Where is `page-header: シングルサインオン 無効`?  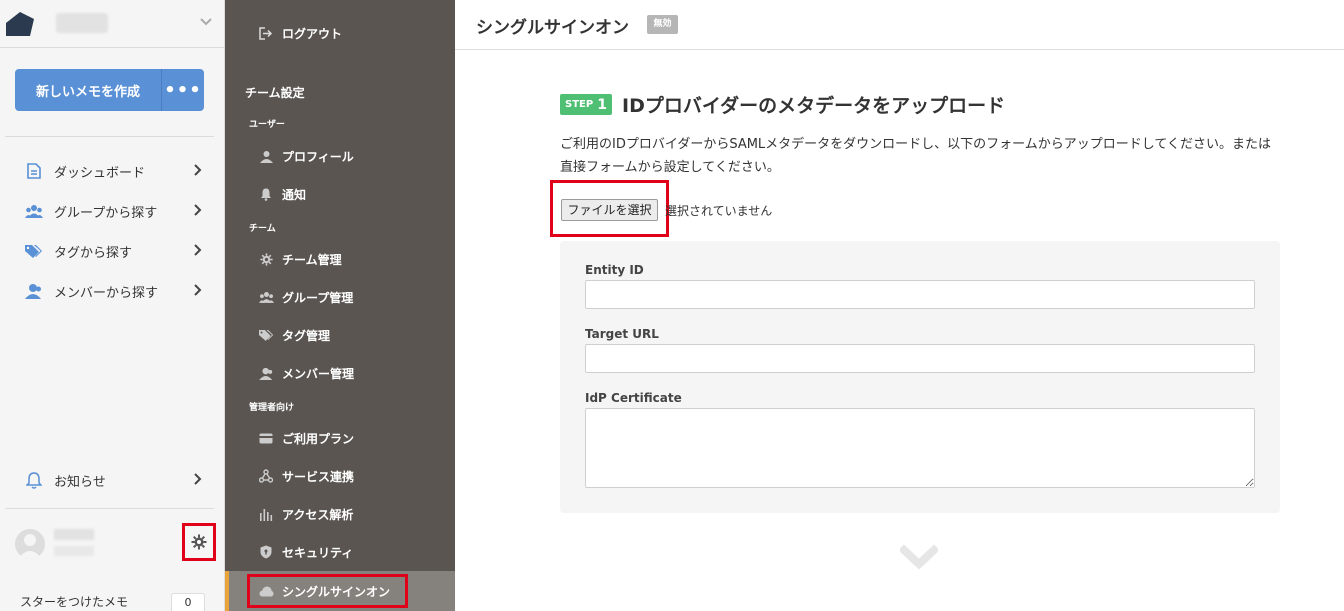
page-header: シングルサインオン 無効 is located at coordinates (899, 25).